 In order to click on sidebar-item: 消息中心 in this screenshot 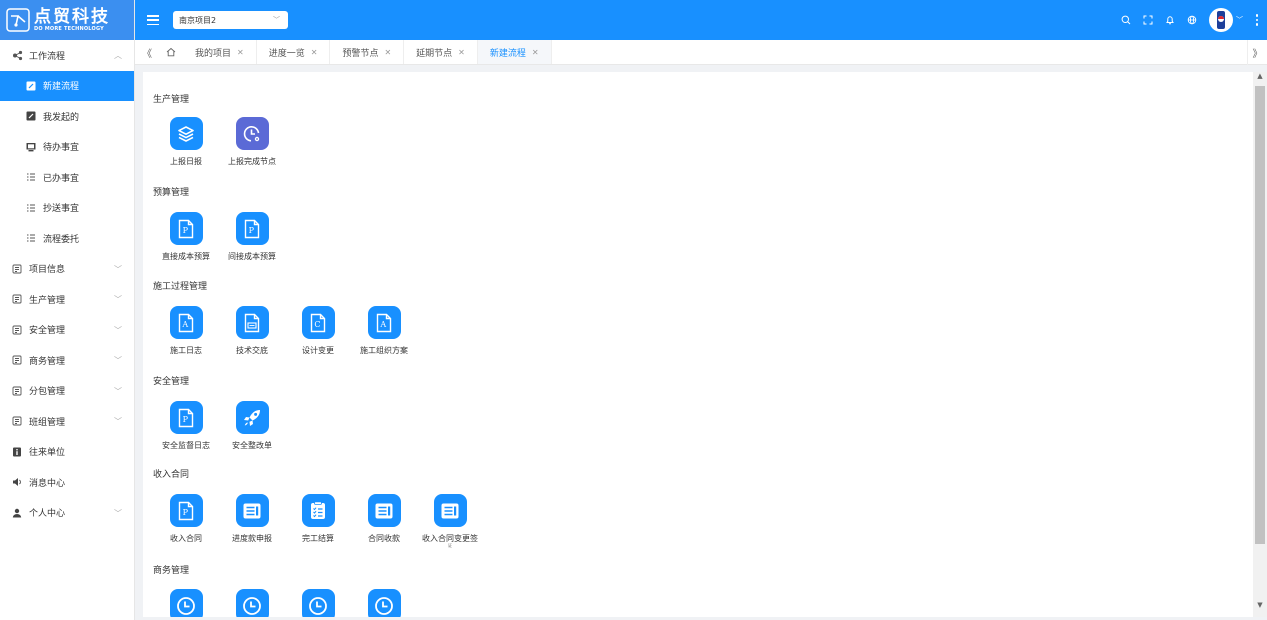, I will do `click(67, 482)`.